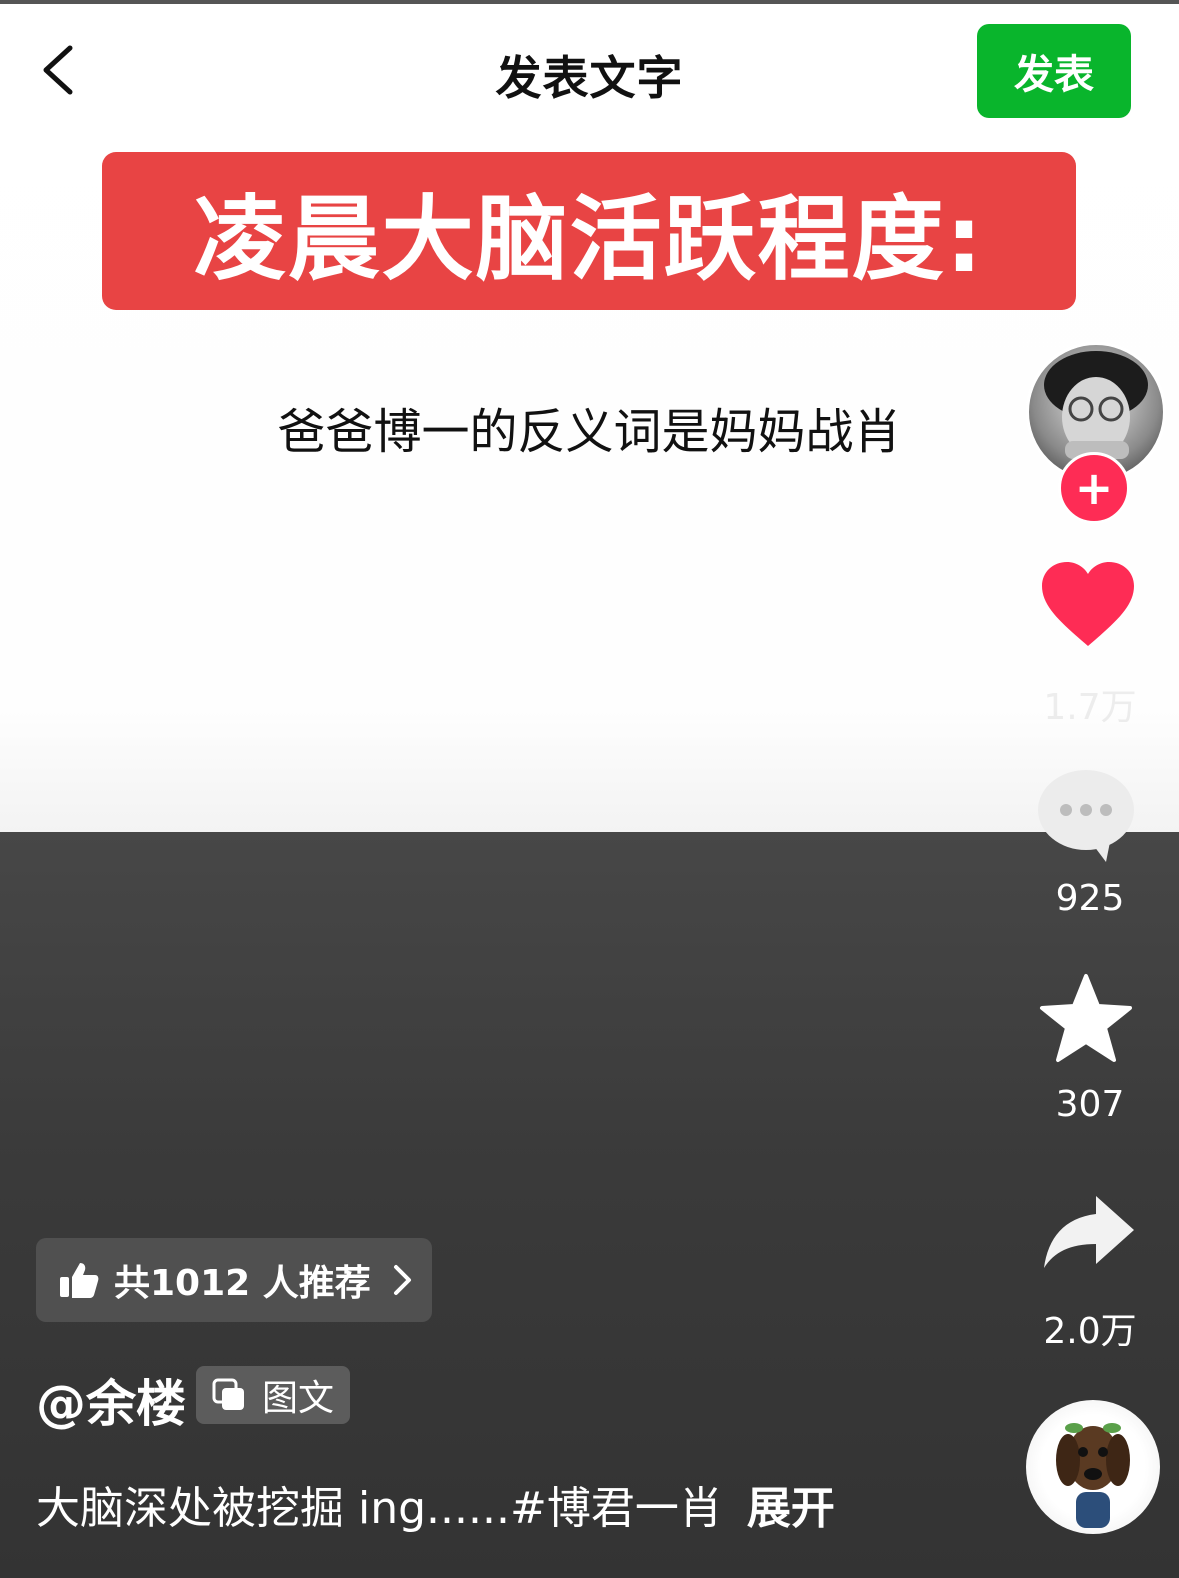  What do you see at coordinates (242, 1283) in the screenshot?
I see `recommend-label: 共1012 人推荐` at bounding box center [242, 1283].